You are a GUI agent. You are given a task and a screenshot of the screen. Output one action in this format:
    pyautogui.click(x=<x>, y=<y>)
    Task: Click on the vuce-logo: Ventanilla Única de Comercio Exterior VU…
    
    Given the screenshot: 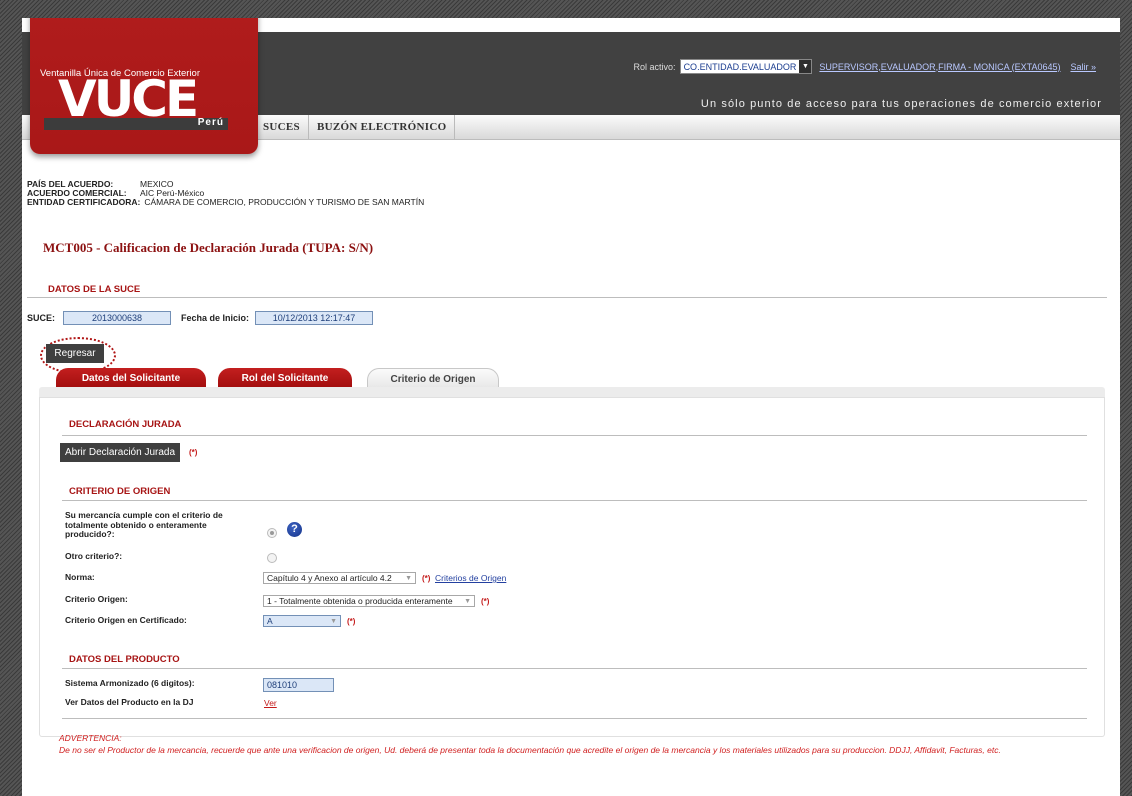 What is the action you would take?
    pyautogui.click(x=144, y=86)
    